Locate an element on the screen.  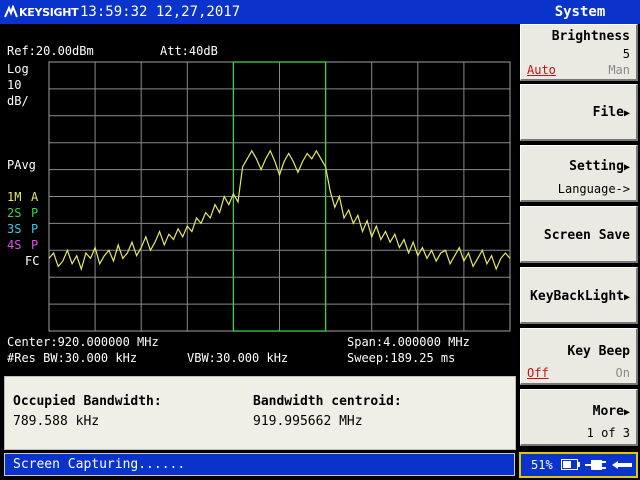
keysight-wave-icon is located at coordinates (11, 11).